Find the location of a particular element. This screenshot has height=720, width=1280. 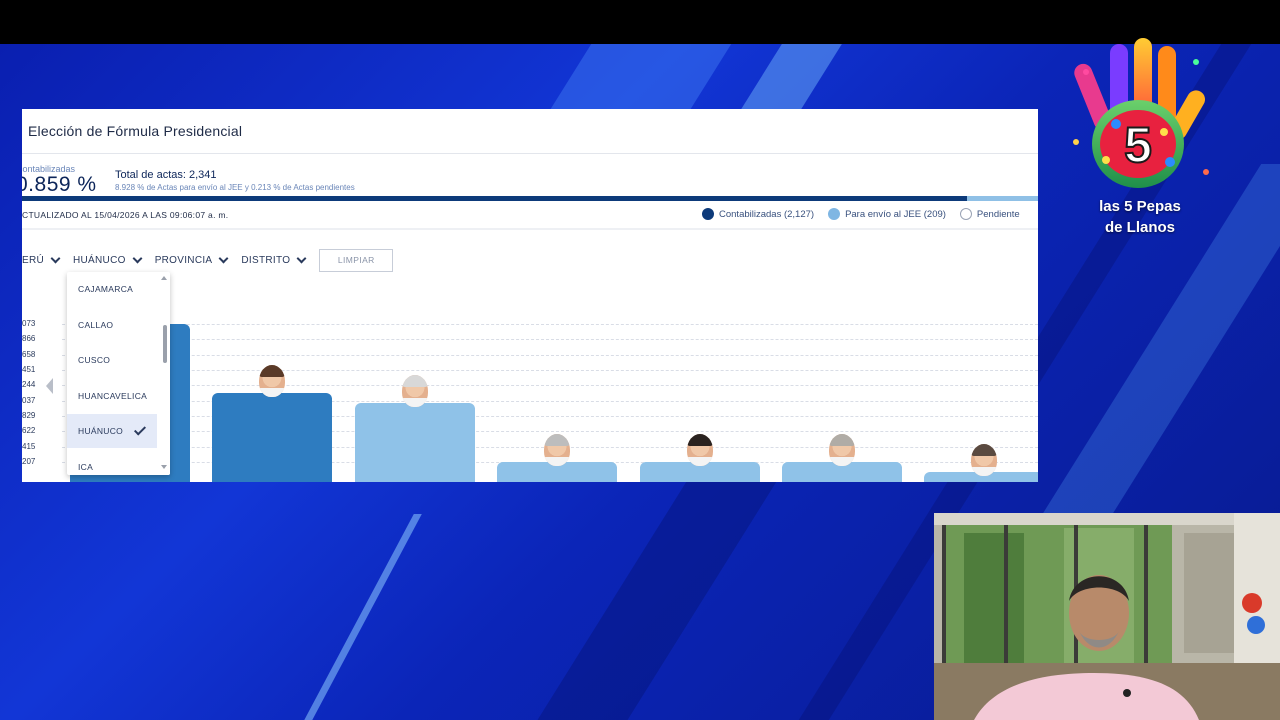

progress-bar is located at coordinates (530, 198).